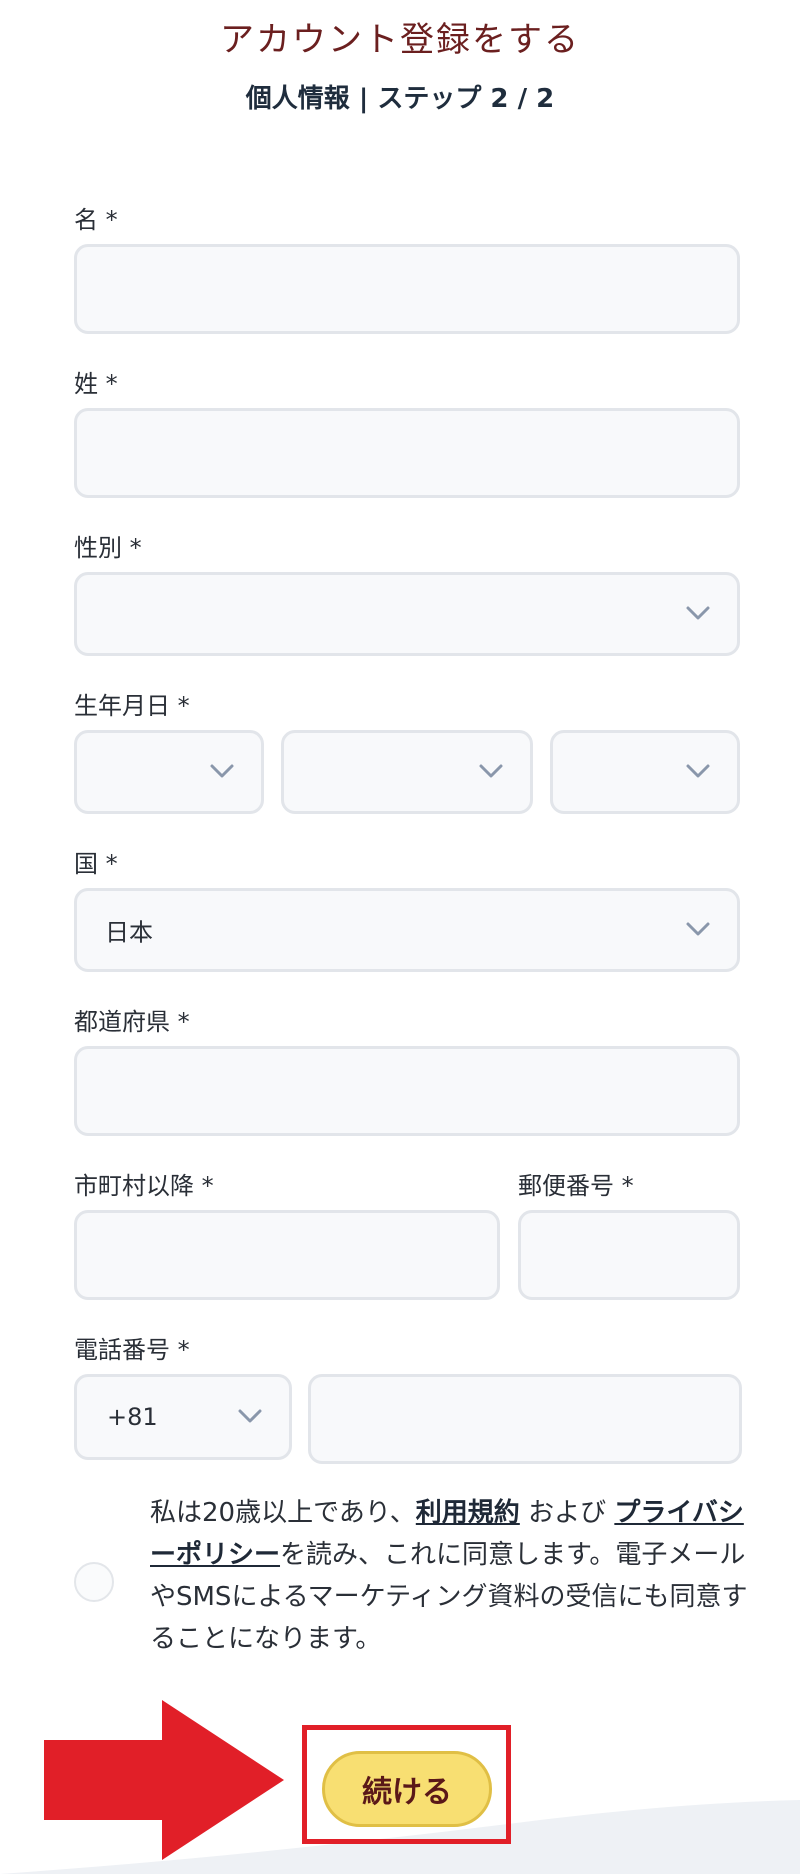 This screenshot has height=1874, width=800. What do you see at coordinates (129, 932) in the screenshot?
I see `country-value: 日本` at bounding box center [129, 932].